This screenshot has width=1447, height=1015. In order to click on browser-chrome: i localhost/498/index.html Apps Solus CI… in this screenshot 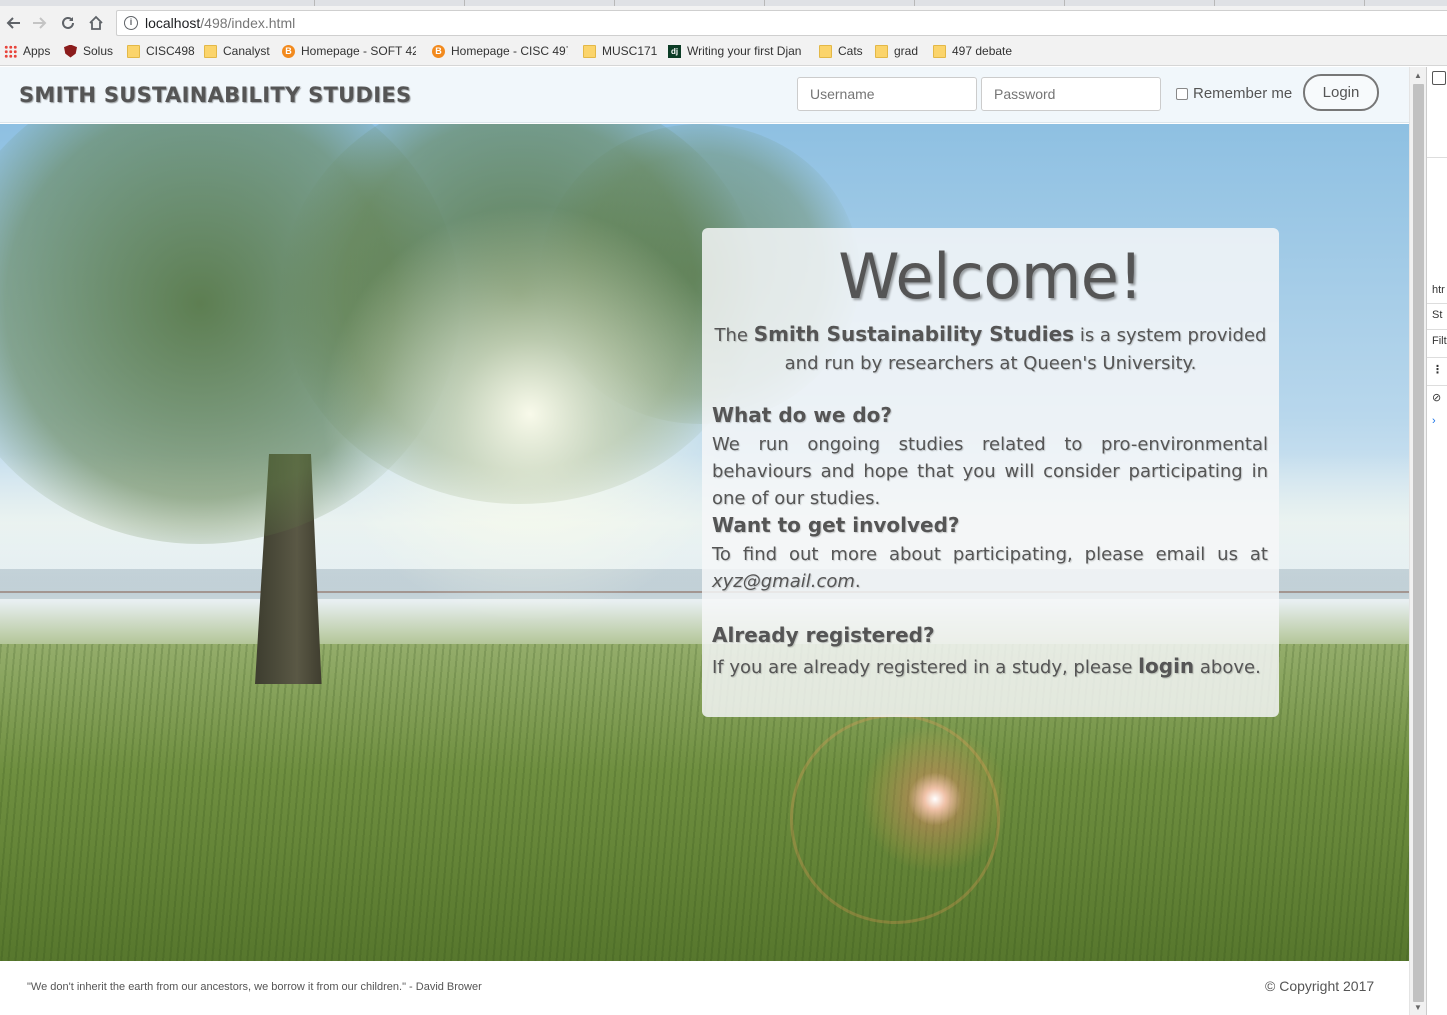, I will do `click(723, 33)`.